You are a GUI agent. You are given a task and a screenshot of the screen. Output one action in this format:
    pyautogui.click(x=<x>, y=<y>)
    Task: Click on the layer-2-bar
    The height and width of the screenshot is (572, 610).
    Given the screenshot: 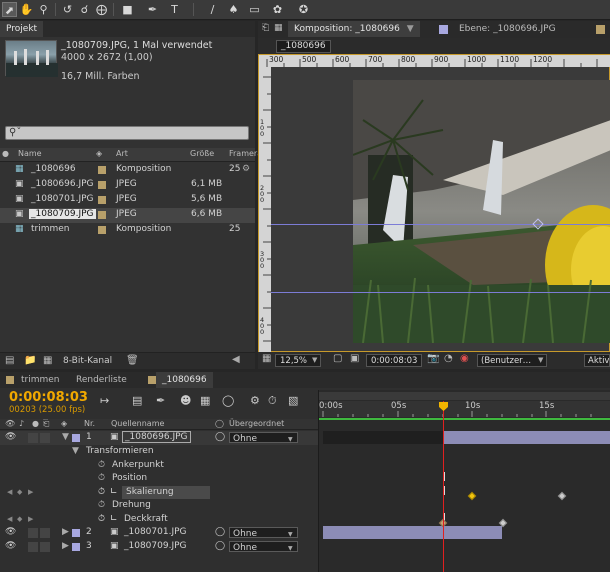 What is the action you would take?
    pyautogui.click(x=412, y=532)
    